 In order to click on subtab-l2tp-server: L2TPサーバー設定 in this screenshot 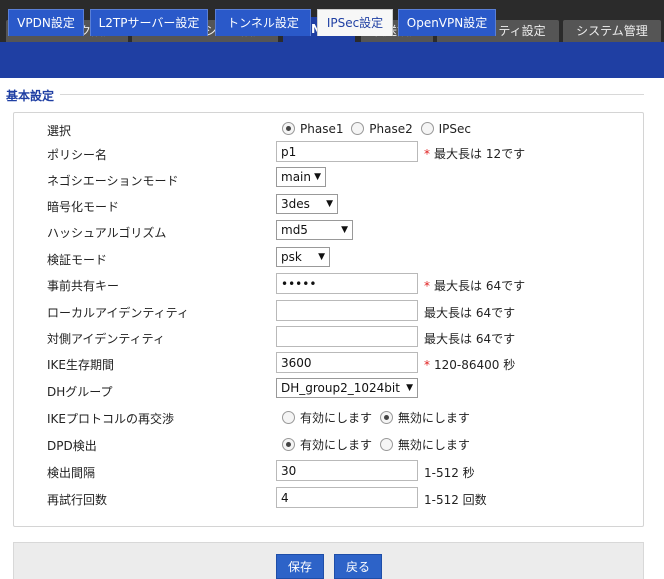, I will do `click(149, 22)`.